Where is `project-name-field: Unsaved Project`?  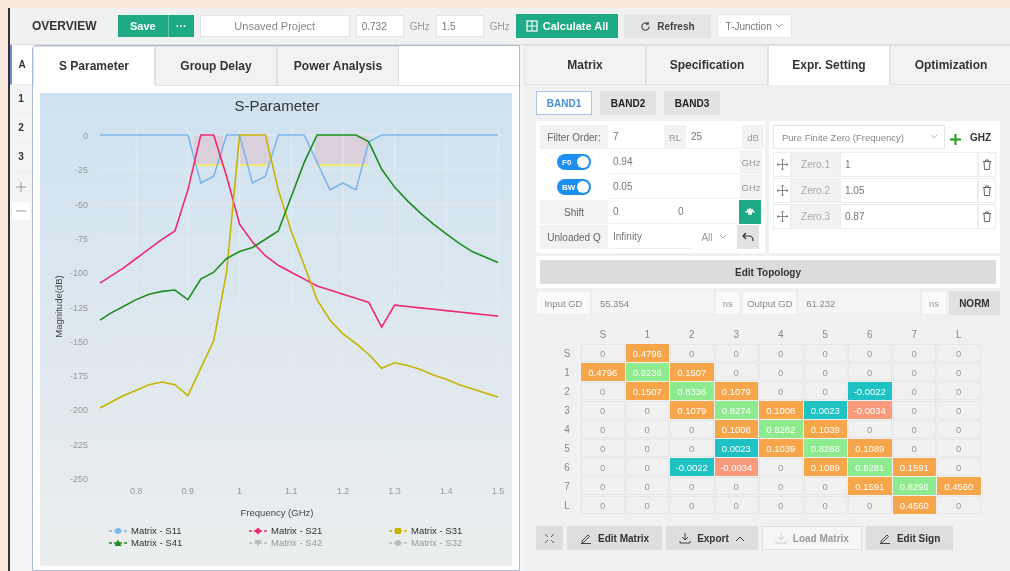
project-name-field: Unsaved Project is located at coordinates (274, 26).